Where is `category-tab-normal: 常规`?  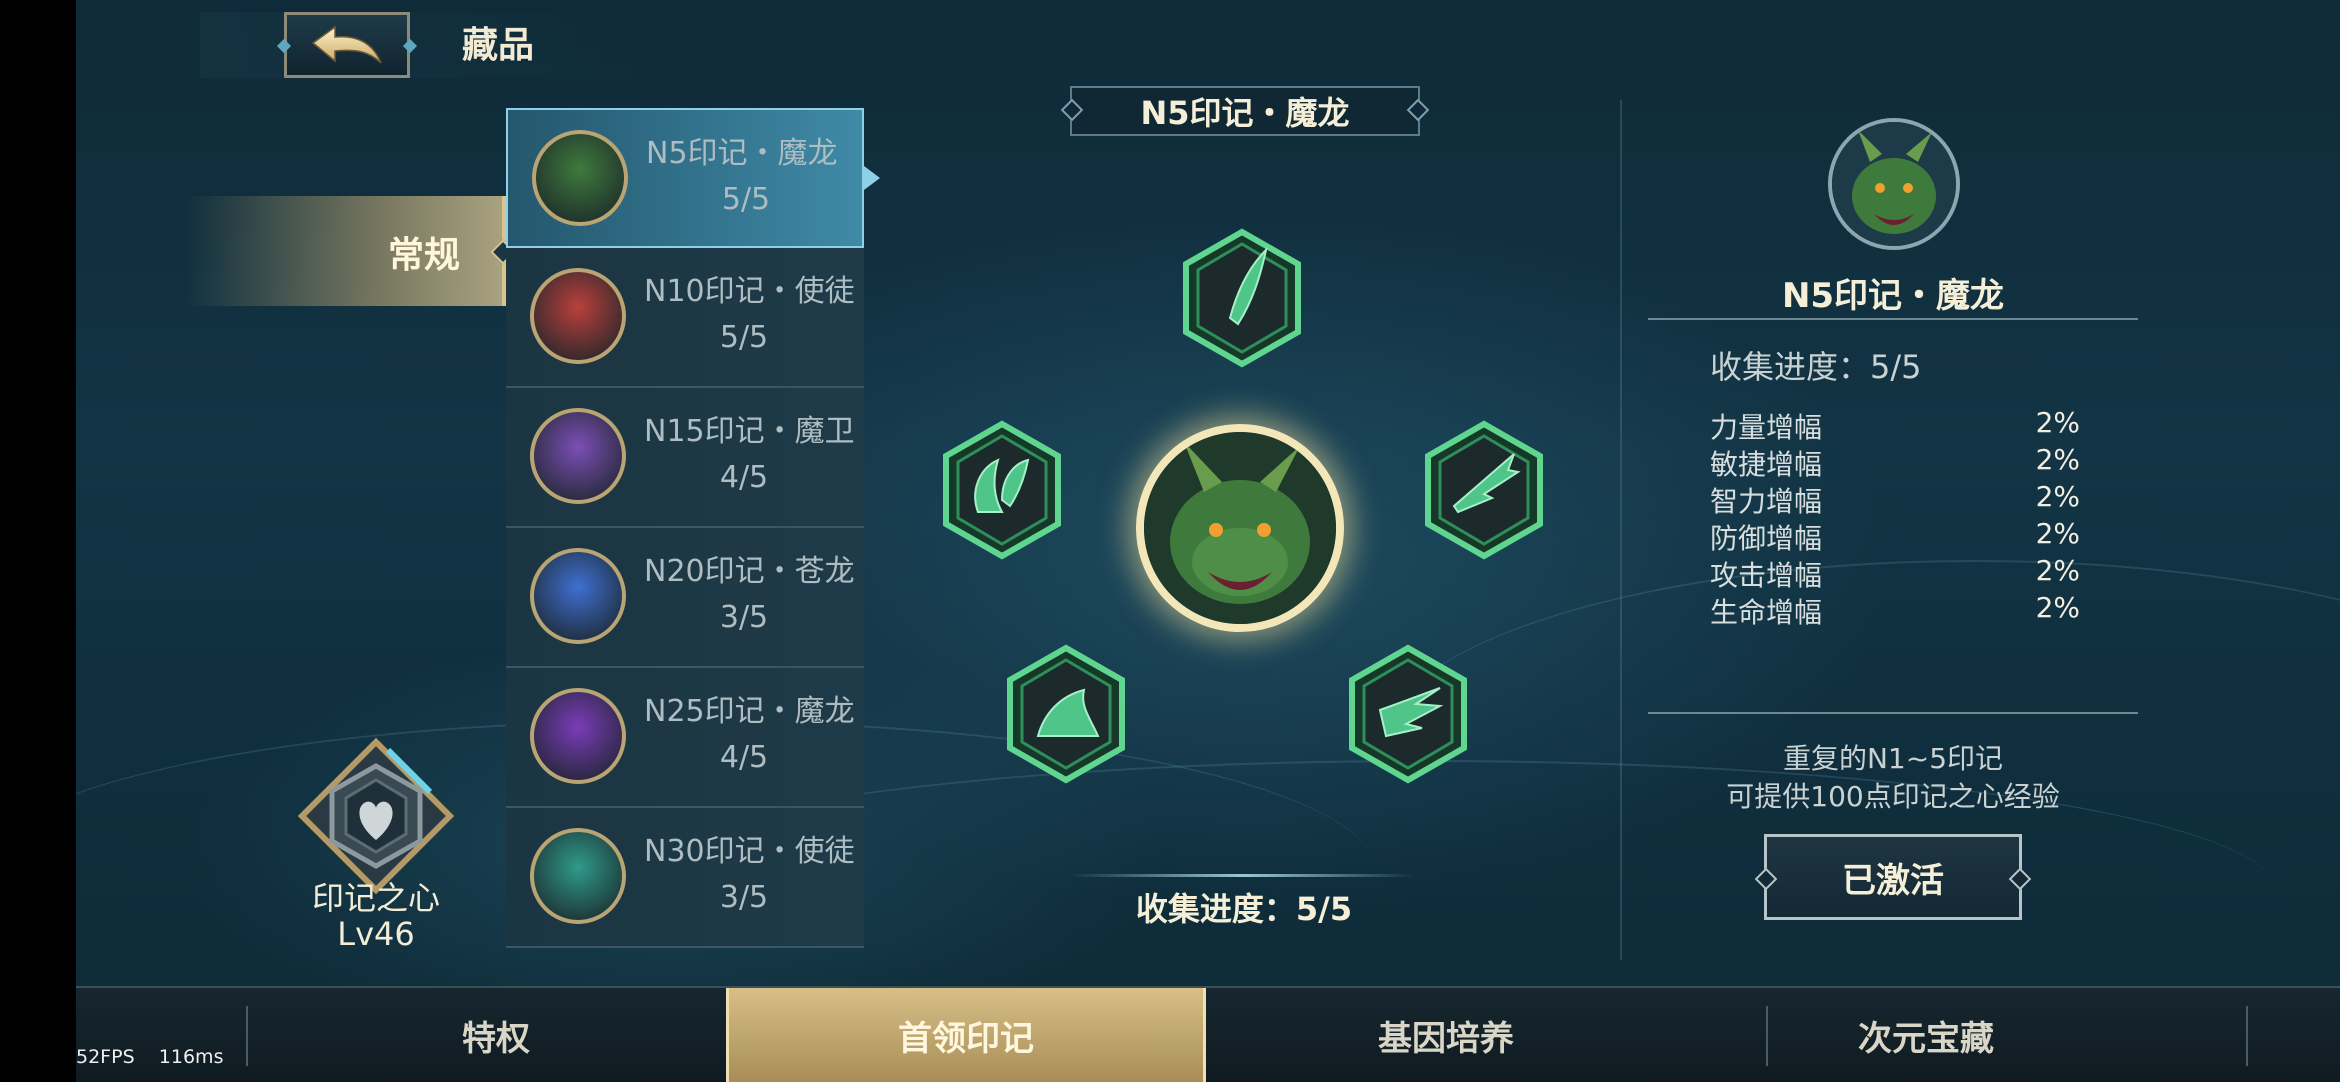
category-tab-normal: 常规 is located at coordinates (351, 251).